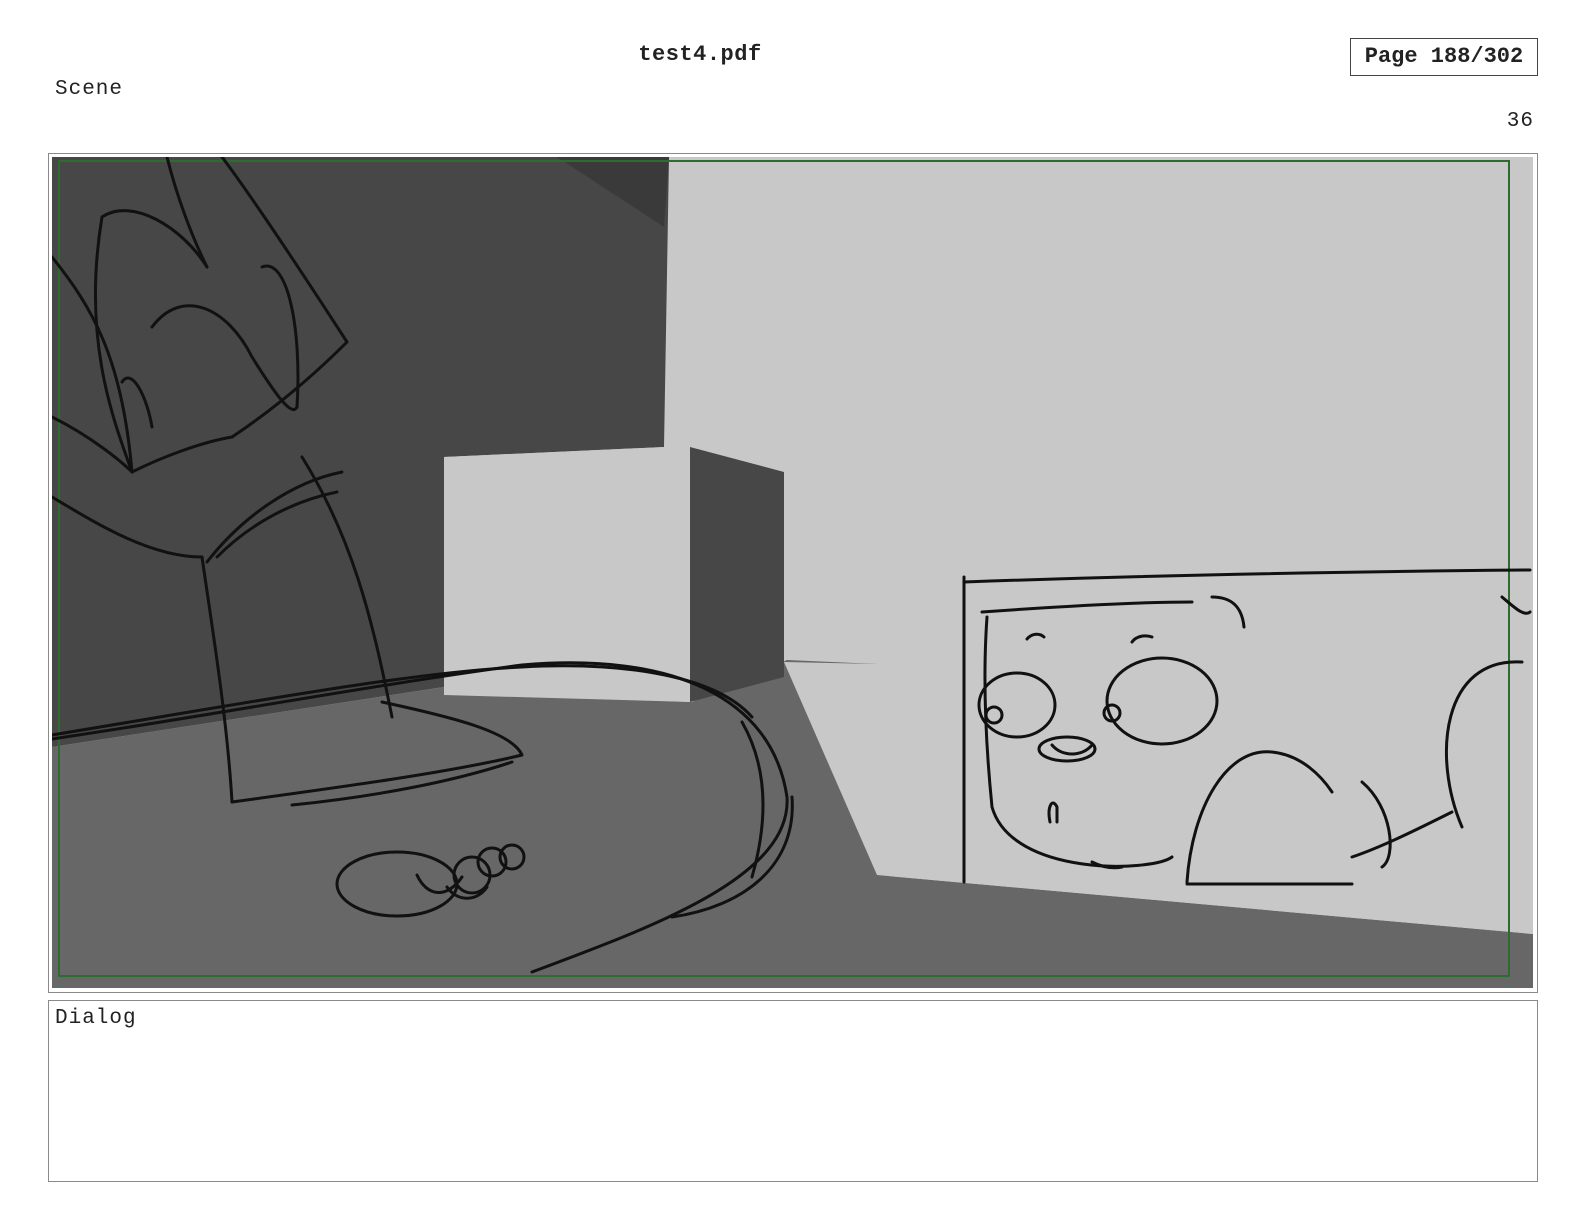  Describe the element at coordinates (737, 574) in the screenshot. I see `dark-cube-face` at that location.